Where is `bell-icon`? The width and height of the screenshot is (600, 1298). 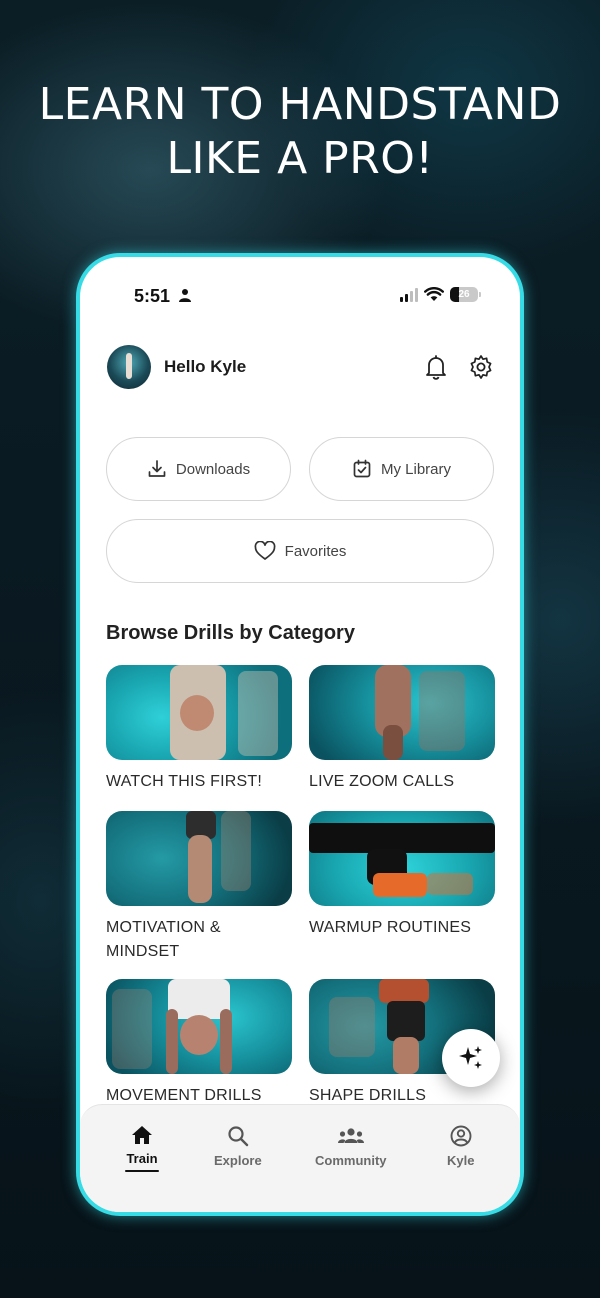
bell-icon is located at coordinates (436, 367).